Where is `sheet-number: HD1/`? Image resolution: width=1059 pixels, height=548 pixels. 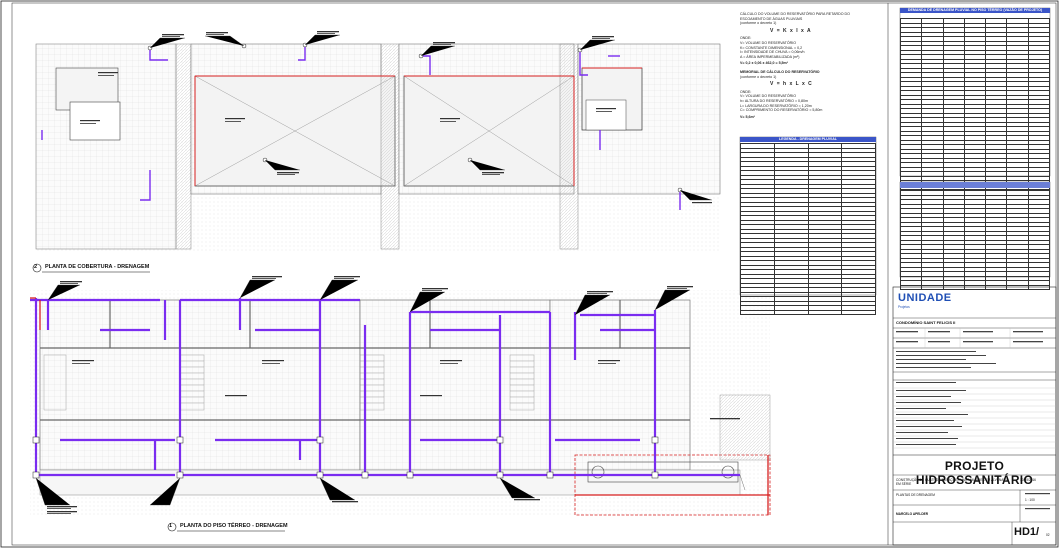
sheet-number: HD1/ is located at coordinates (1027, 532).